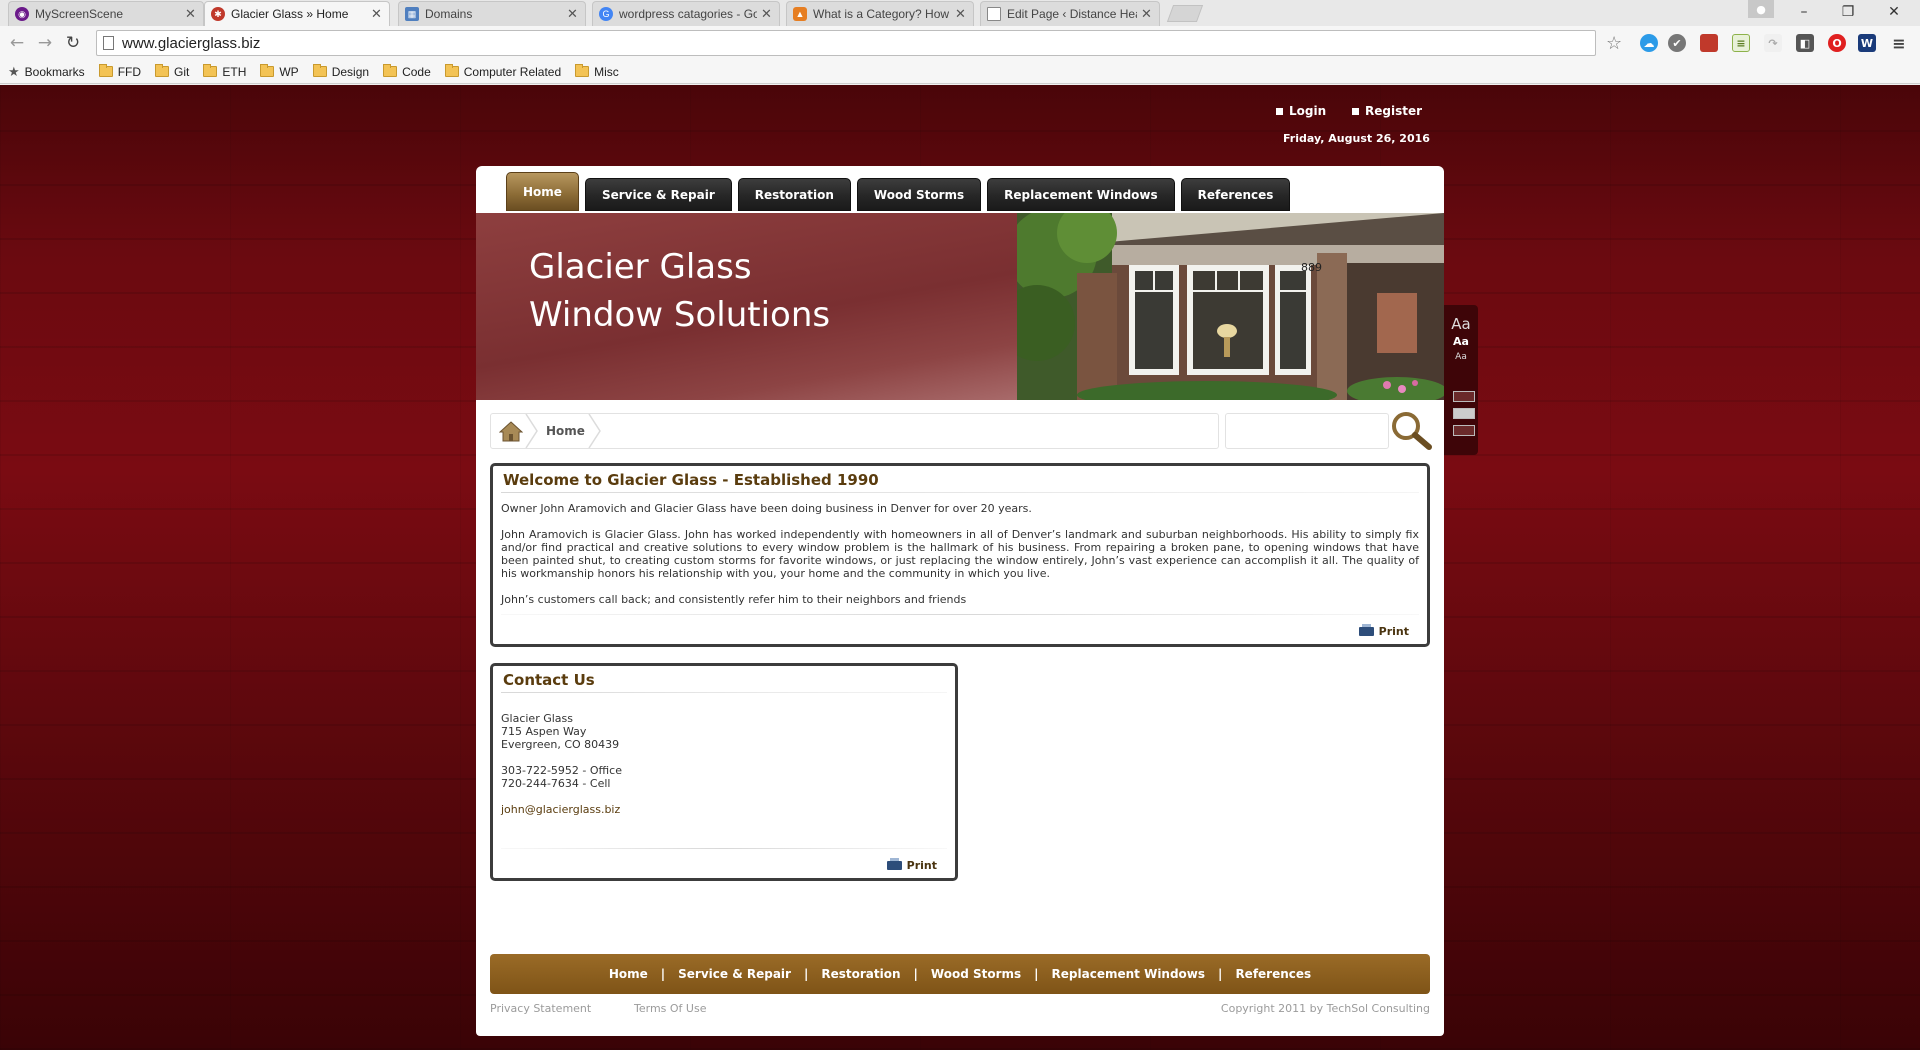  What do you see at coordinates (1614, 43) in the screenshot?
I see `bookmark-star-icon: ☆` at bounding box center [1614, 43].